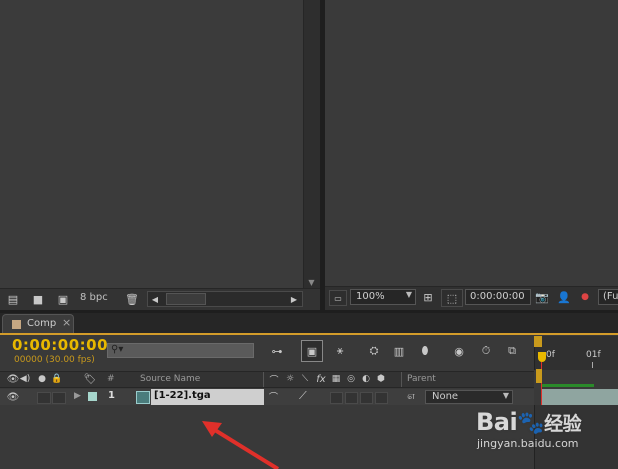 Image resolution: width=618 pixels, height=469 pixels. I want to click on zoom-value: 100%, so click(370, 296).